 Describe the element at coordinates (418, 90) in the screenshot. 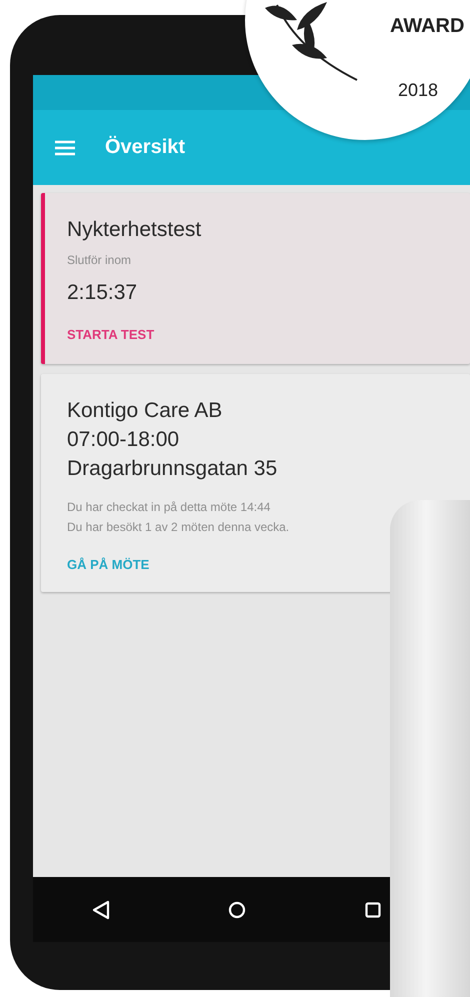

I see `award-year: 2018` at that location.